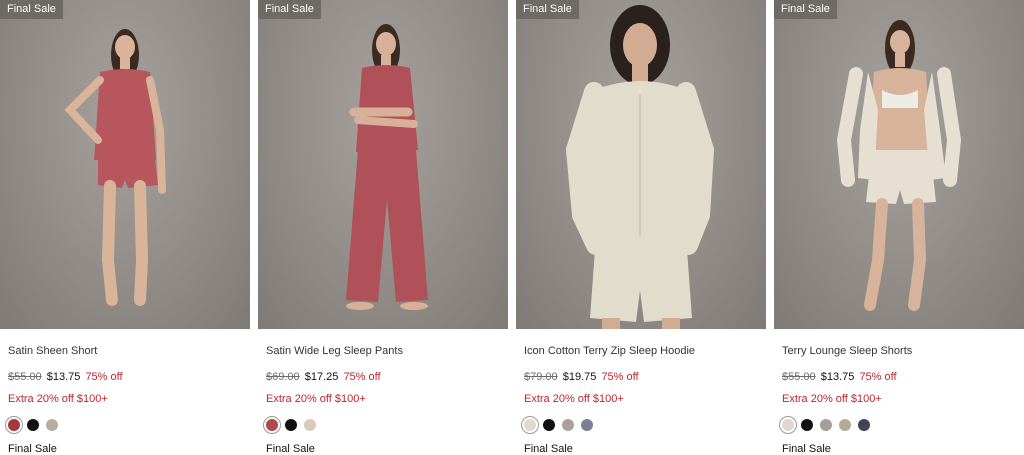 This screenshot has height=455, width=1024. I want to click on model-zip-hoodie-image, so click(640, 167).